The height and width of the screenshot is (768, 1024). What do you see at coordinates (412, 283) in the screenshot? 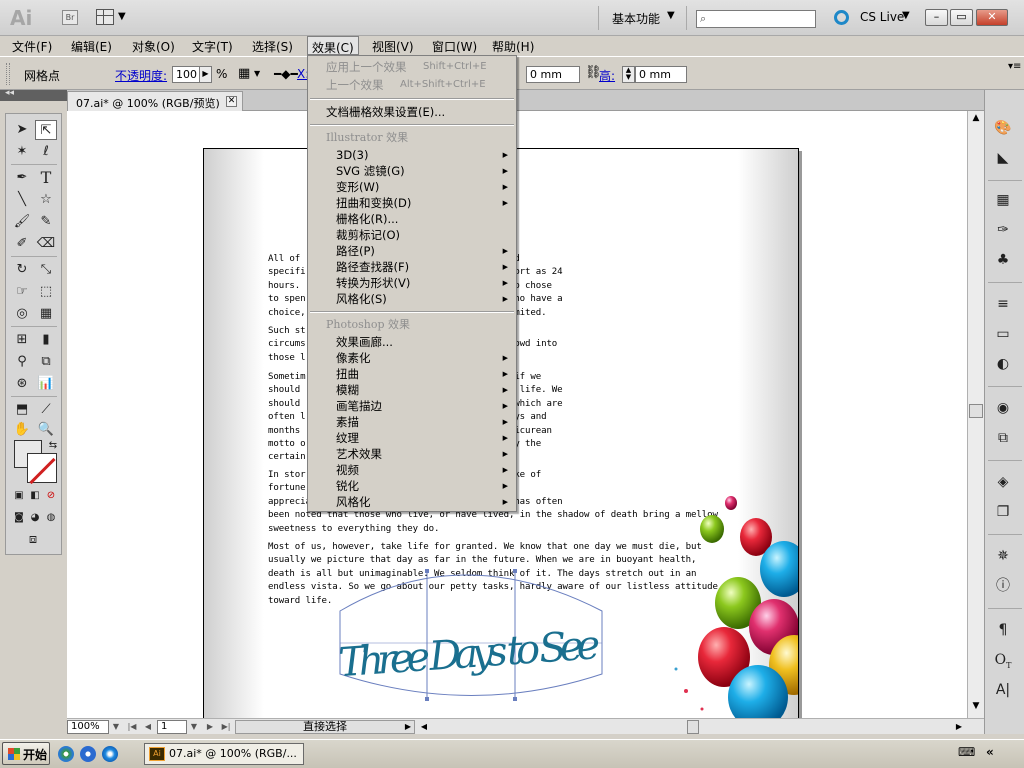
I see `menu-item-convert-to-shape: 转换为形状(V) ▶` at bounding box center [412, 283].